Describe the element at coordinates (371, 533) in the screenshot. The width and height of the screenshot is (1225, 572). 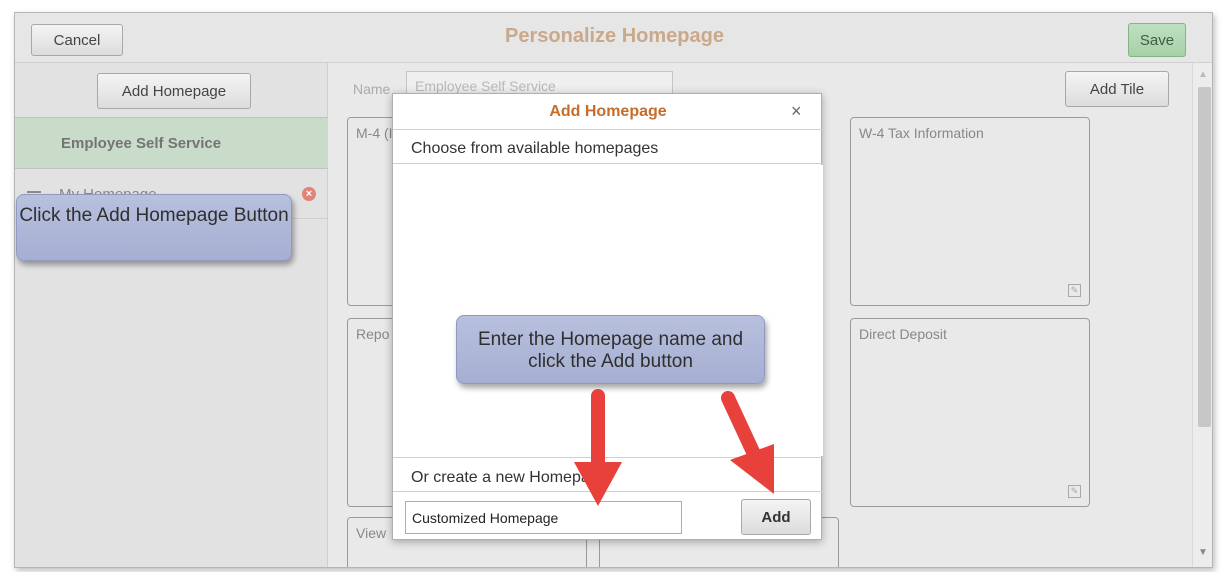
I see `tile-title: View` at that location.